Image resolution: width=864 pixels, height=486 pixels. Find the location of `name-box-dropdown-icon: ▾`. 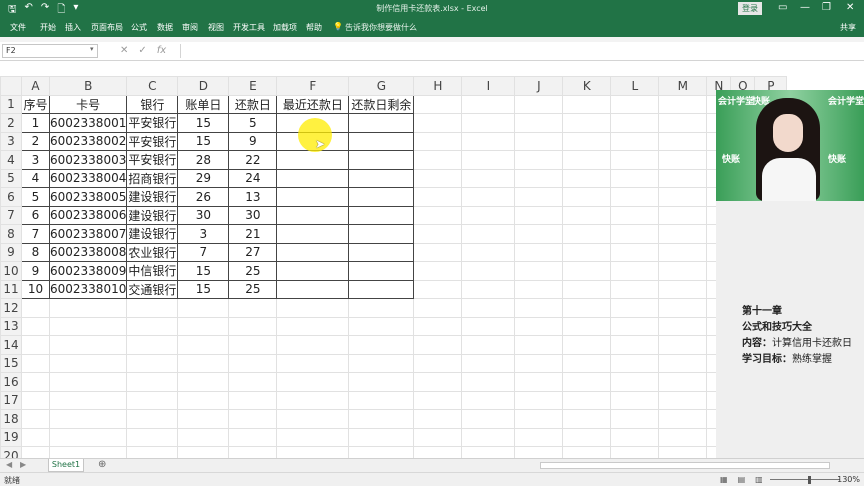

name-box-dropdown-icon: ▾ is located at coordinates (92, 49).